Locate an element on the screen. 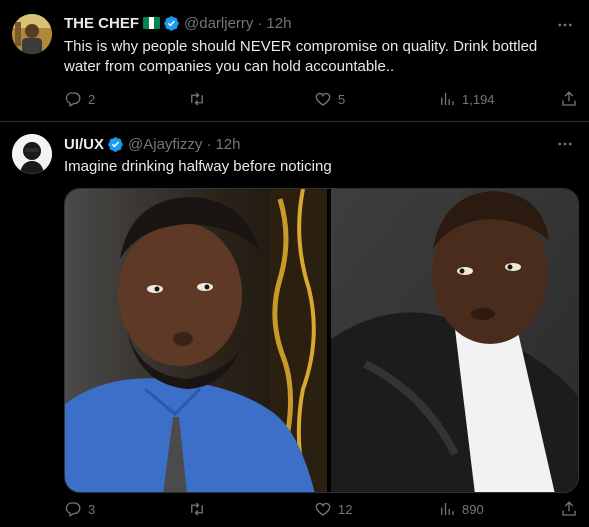 This screenshot has width=589, height=527. like-button: 5 is located at coordinates (329, 99).